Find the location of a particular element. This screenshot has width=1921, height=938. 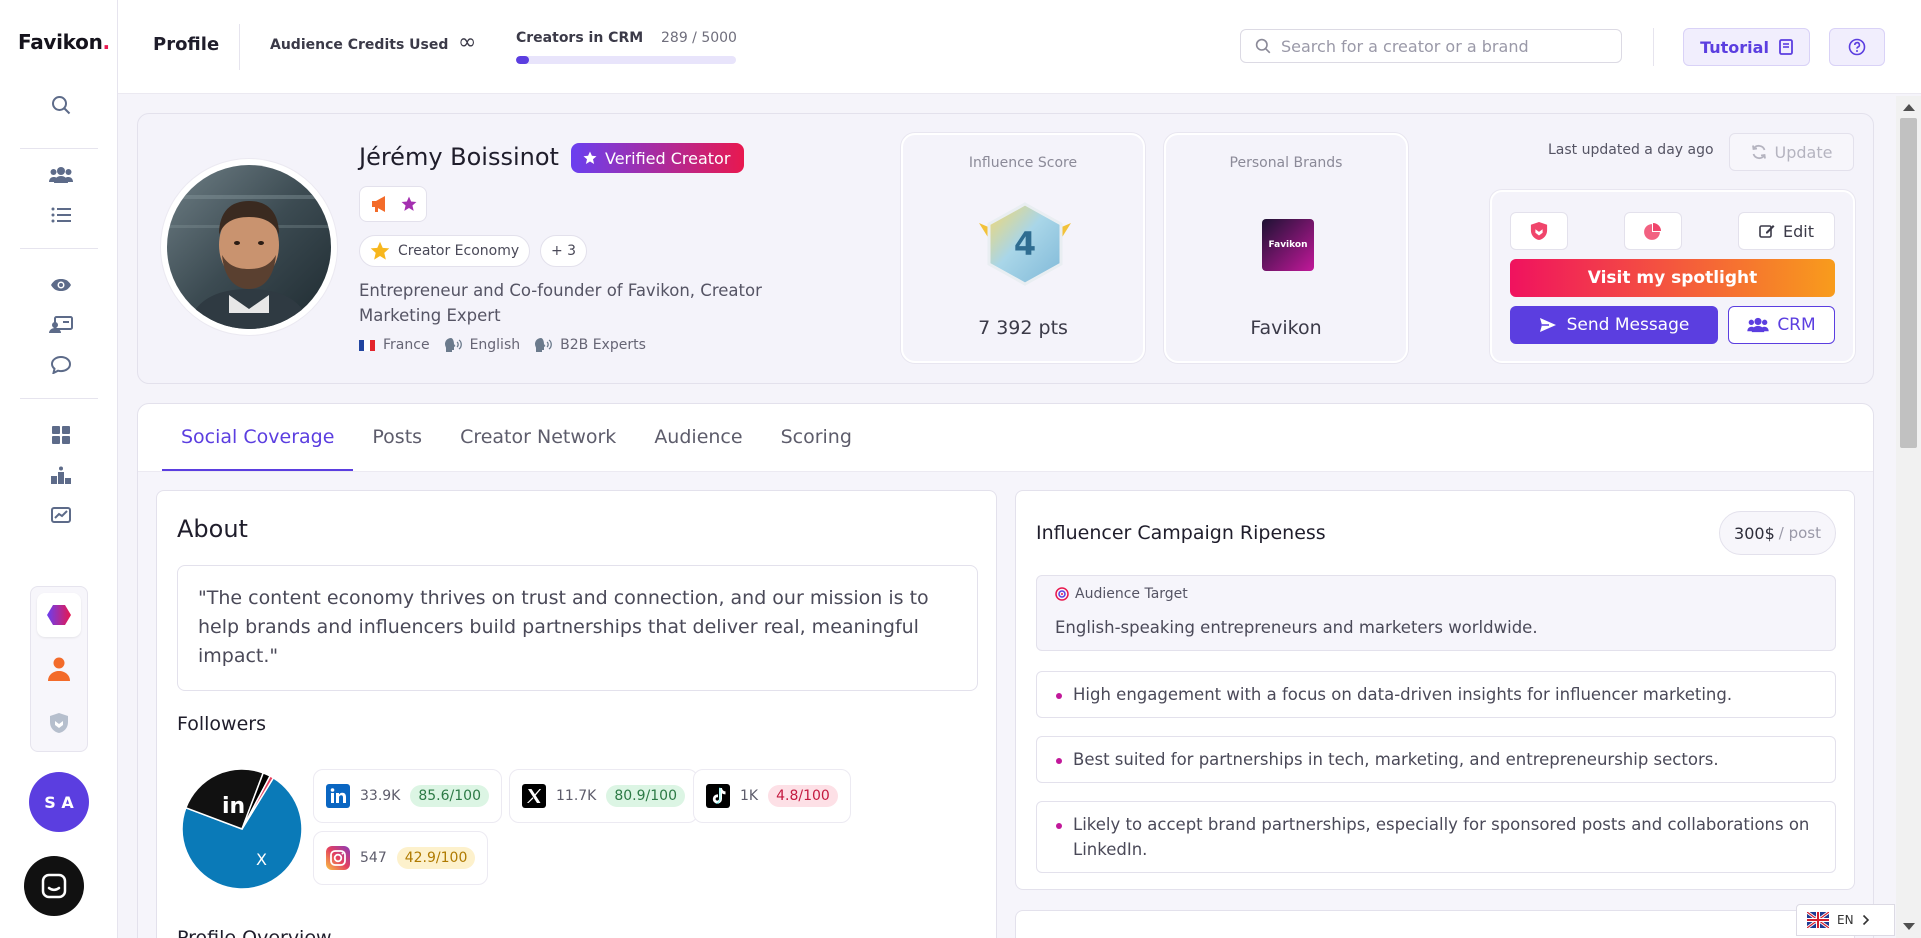

brand-switcher is located at coordinates (59, 669).